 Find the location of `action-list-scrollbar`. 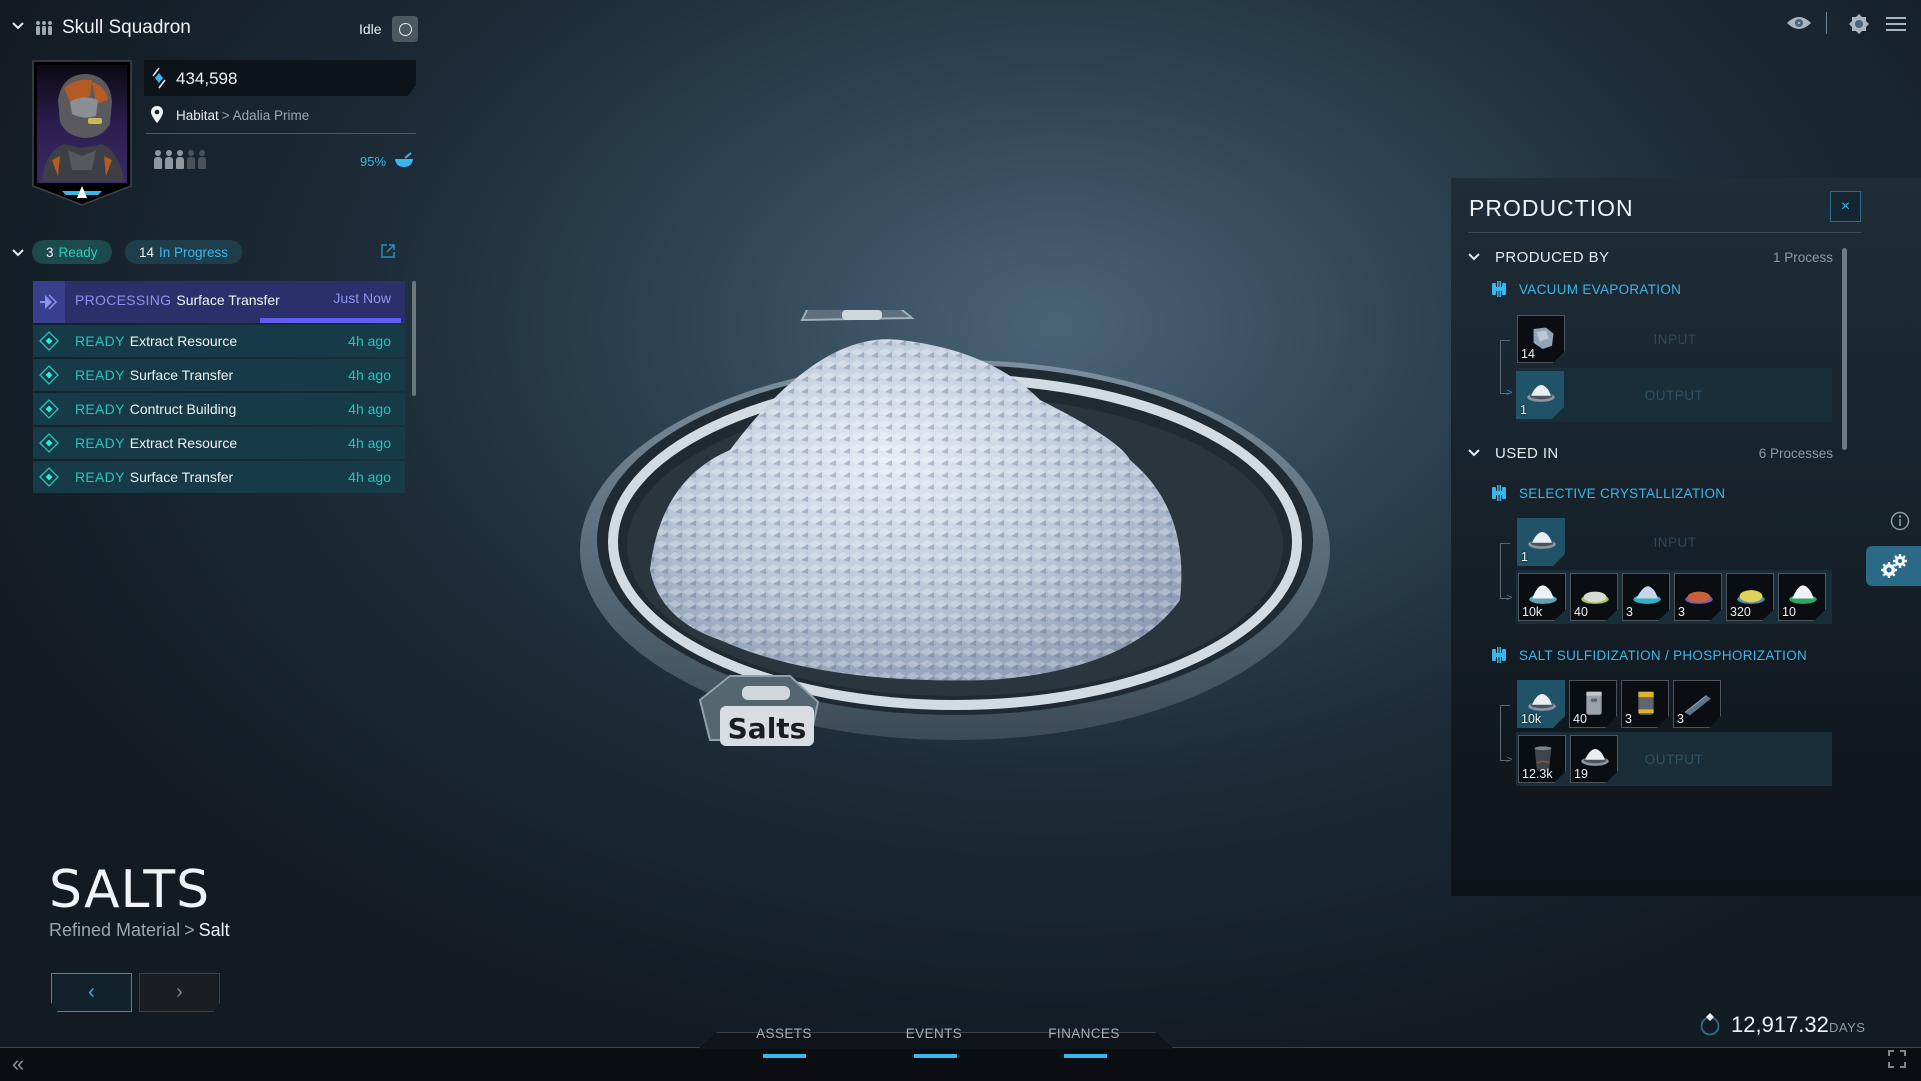

action-list-scrollbar is located at coordinates (414, 338).